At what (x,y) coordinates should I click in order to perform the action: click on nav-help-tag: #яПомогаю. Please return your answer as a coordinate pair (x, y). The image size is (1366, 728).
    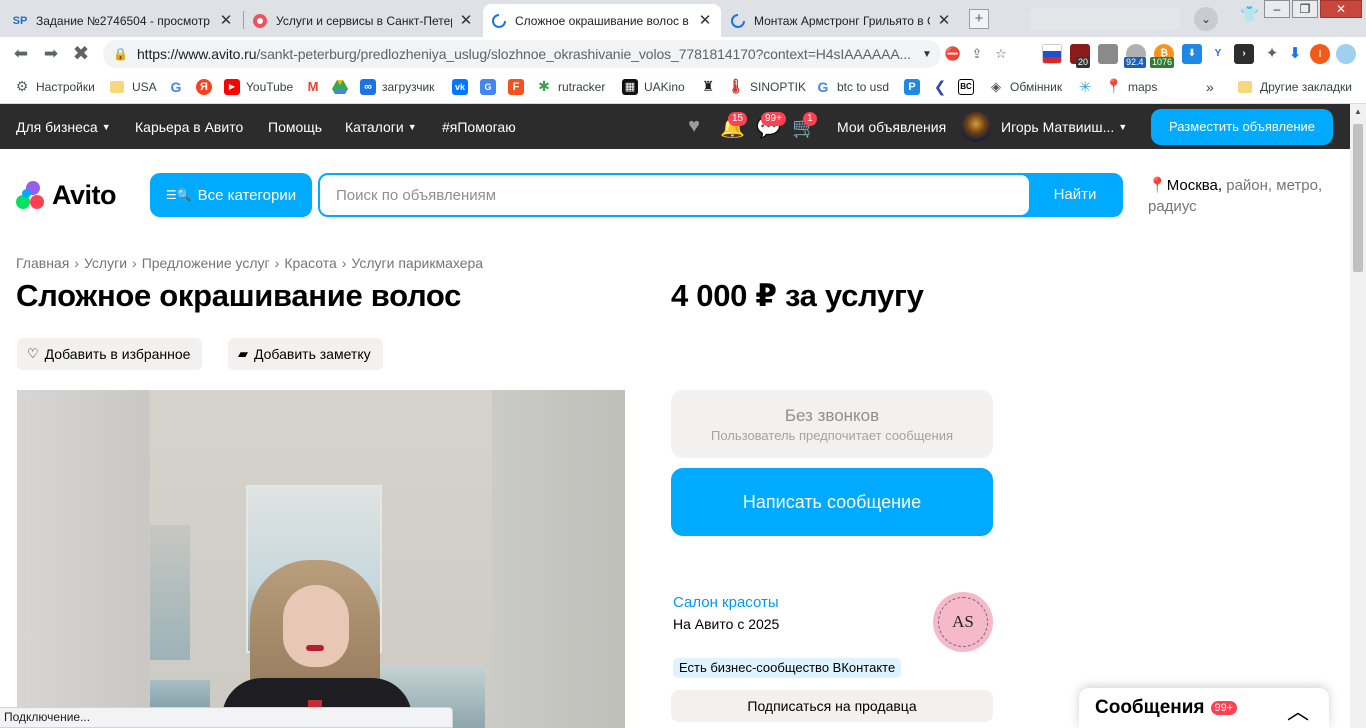
    Looking at the image, I should click on (479, 126).